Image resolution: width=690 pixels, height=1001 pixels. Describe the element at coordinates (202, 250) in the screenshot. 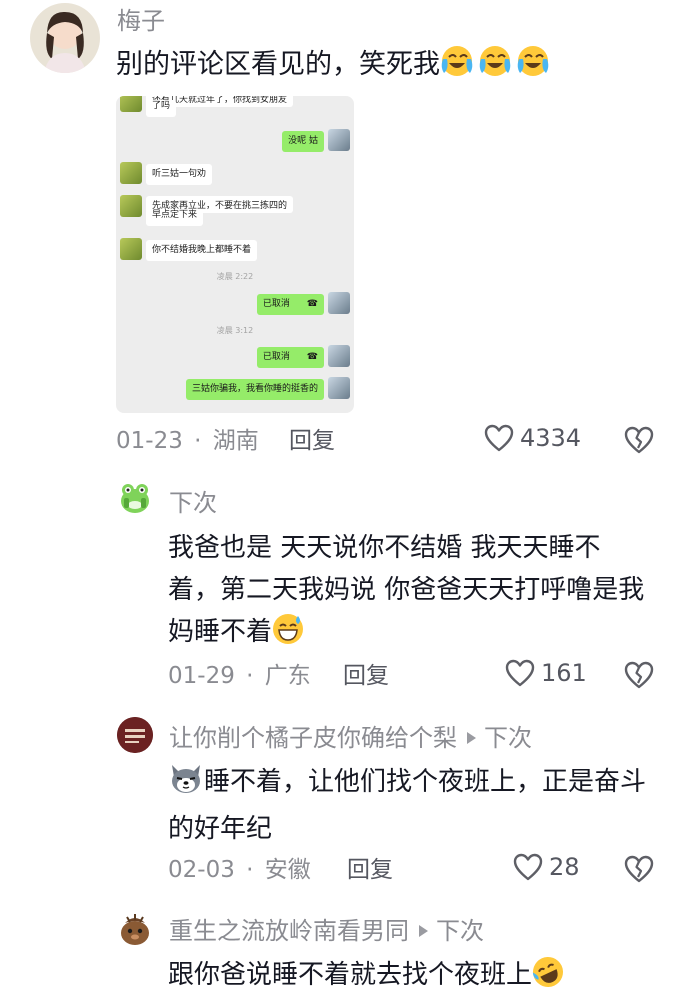

I see `chat-message: 你不结婚我晚上都睡不着` at that location.